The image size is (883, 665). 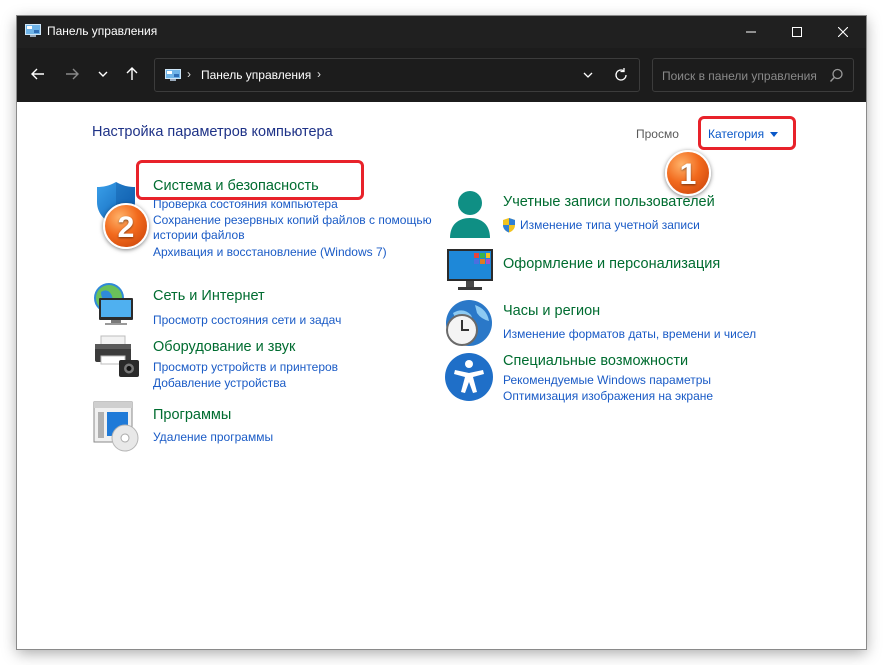 I want to click on link-change-account-type: Изменение типа учетной записи, so click(x=610, y=225).